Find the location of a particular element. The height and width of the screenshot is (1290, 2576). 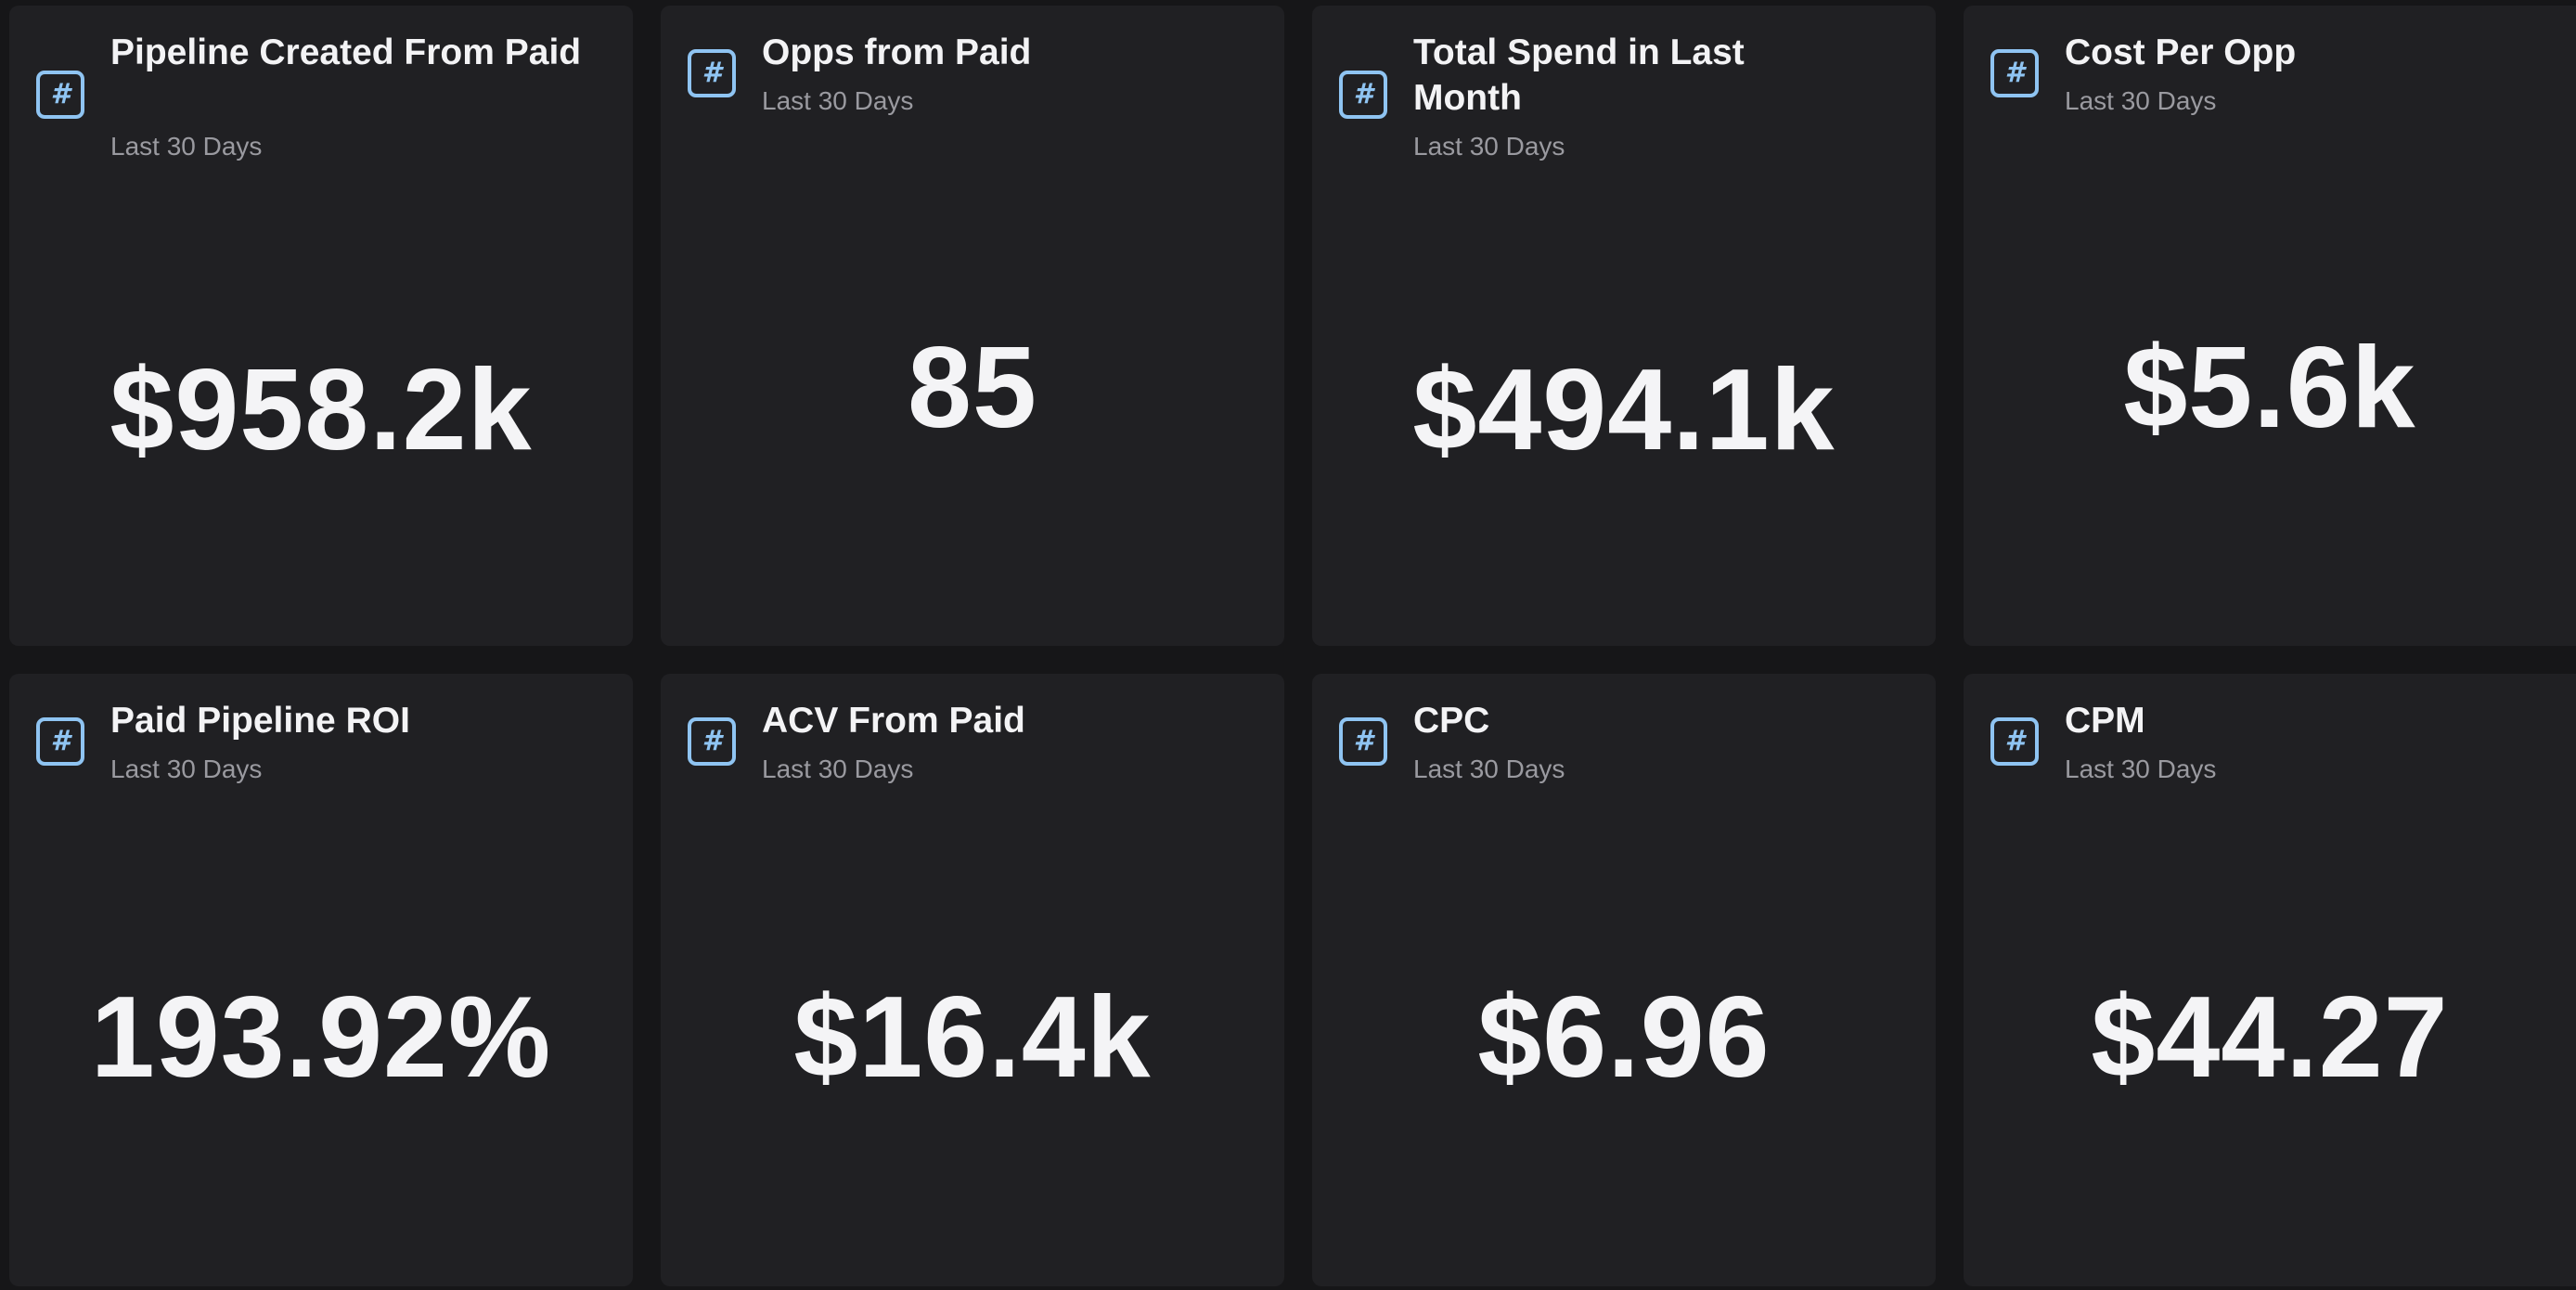

metric-title: Cost Per Opp is located at coordinates (2181, 52).